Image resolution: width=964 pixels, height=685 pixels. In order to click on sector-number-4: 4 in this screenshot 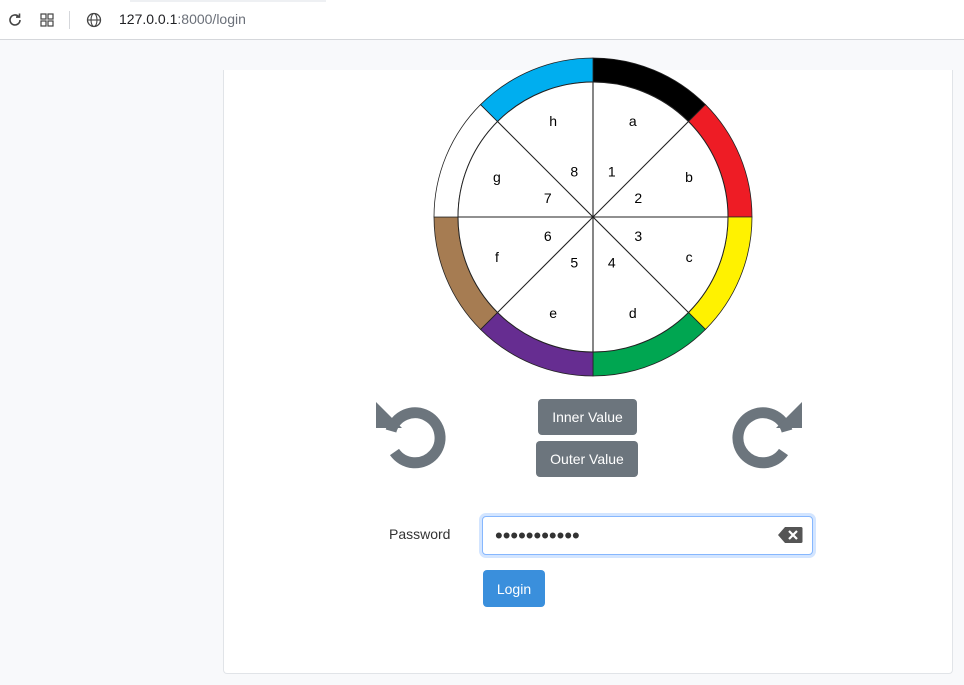, I will do `click(612, 262)`.